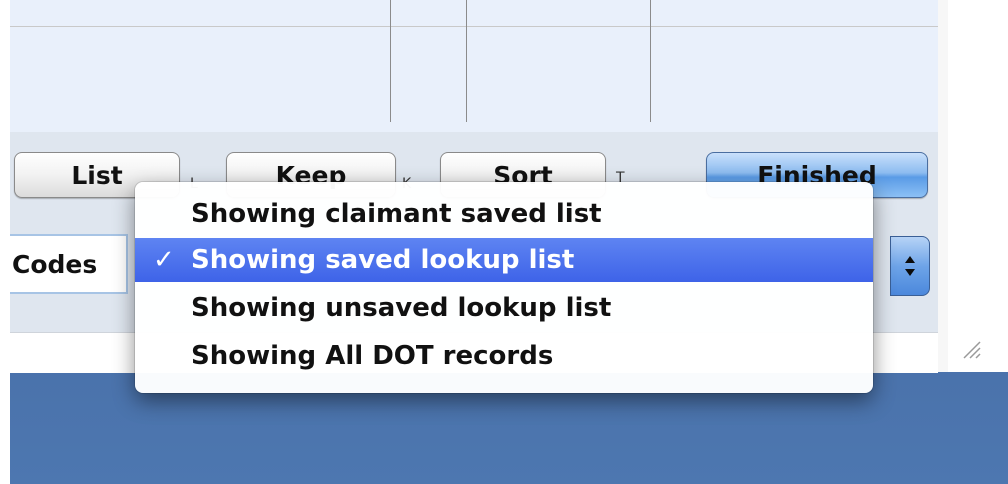 The height and width of the screenshot is (484, 1008). I want to click on menu-item-claimant-saved-list: Showing claimant saved list, so click(504, 214).